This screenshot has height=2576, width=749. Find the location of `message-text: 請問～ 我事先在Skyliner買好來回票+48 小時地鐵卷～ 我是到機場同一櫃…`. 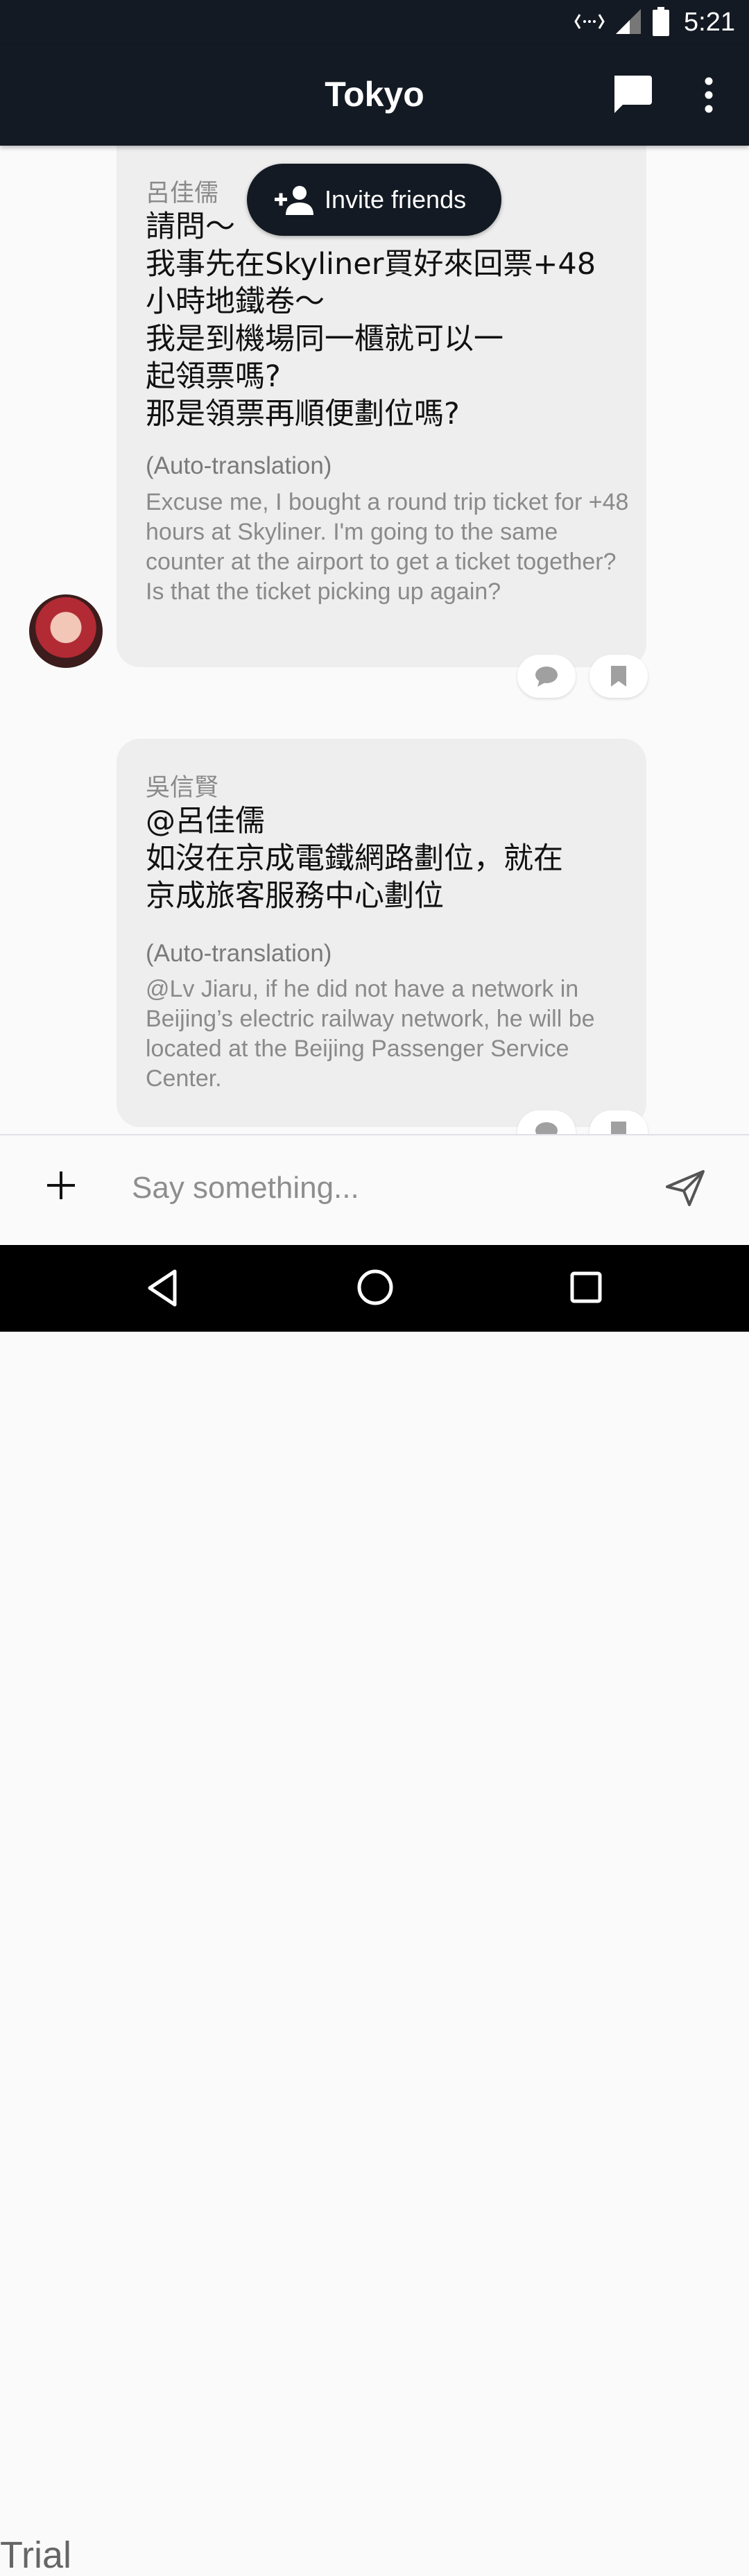

message-text: 請問～ 我事先在Skyliner買好來回票+48 小時地鐵卷～ 我是到機場同一櫃… is located at coordinates (371, 320).